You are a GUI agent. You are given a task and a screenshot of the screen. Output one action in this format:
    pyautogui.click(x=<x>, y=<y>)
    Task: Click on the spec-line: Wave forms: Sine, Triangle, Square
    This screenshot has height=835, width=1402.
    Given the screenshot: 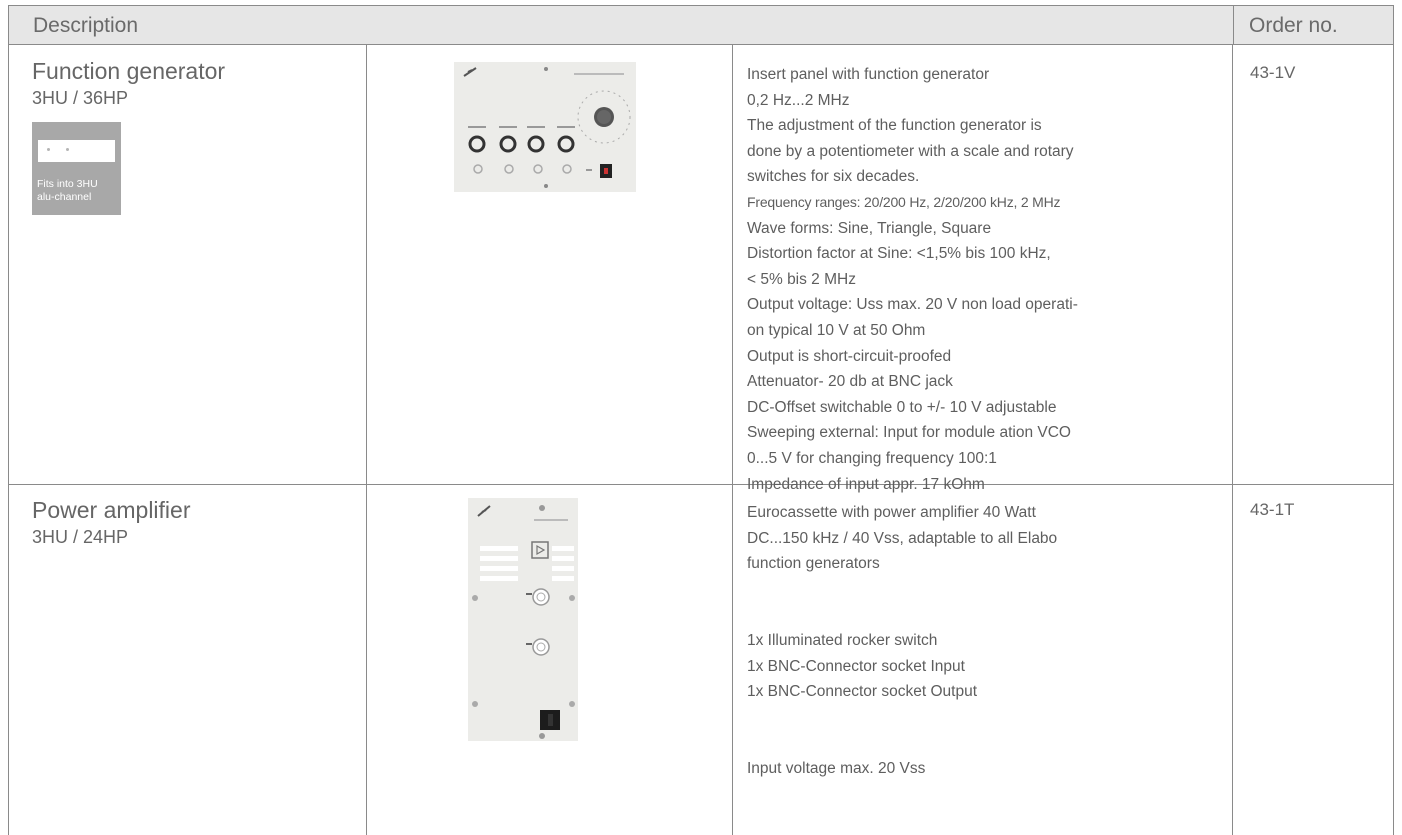 What is the action you would take?
    pyautogui.click(x=869, y=228)
    